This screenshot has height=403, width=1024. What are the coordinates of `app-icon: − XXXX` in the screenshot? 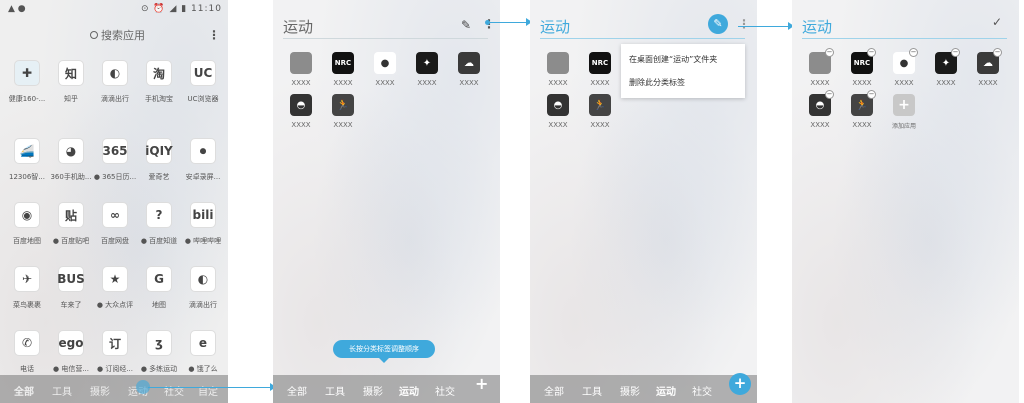 It's located at (820, 67).